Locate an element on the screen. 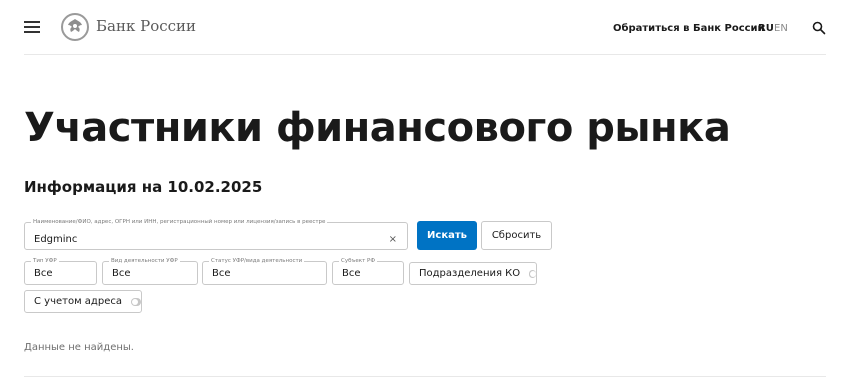  ufr-type-label: Тип УФР is located at coordinates (45, 261).